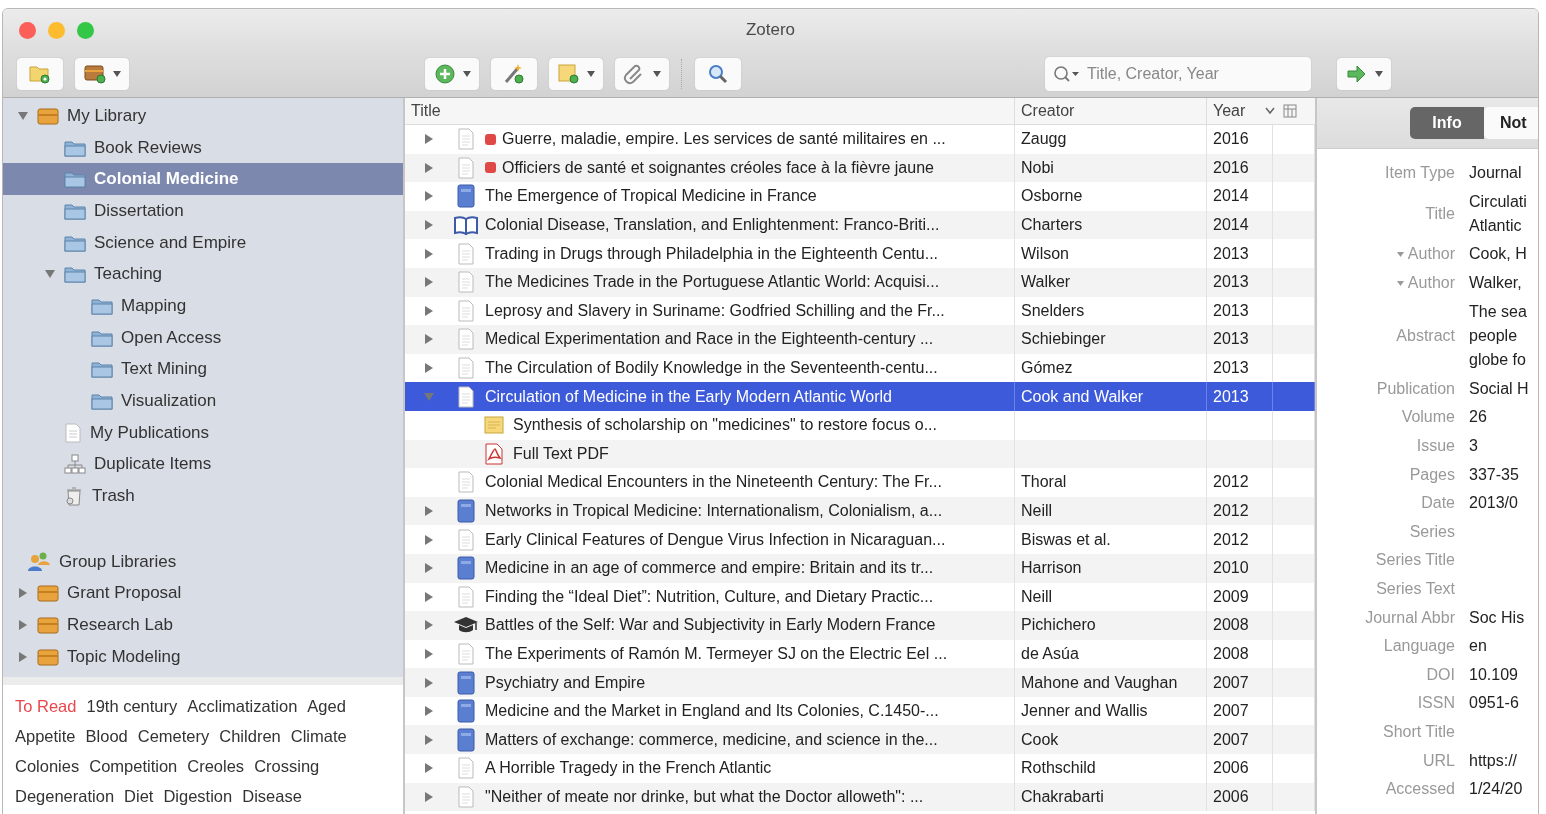 The height and width of the screenshot is (814, 1546). I want to click on field-label: Item Type, so click(1420, 173).